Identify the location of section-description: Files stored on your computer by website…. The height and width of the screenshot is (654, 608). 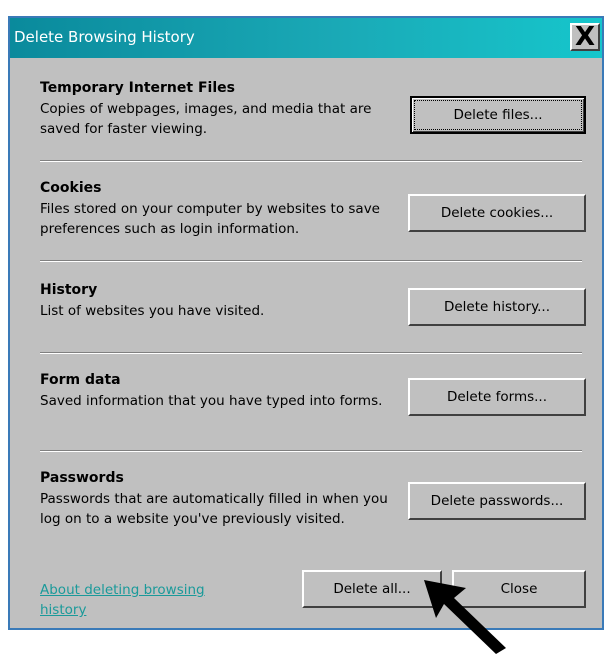
(210, 219).